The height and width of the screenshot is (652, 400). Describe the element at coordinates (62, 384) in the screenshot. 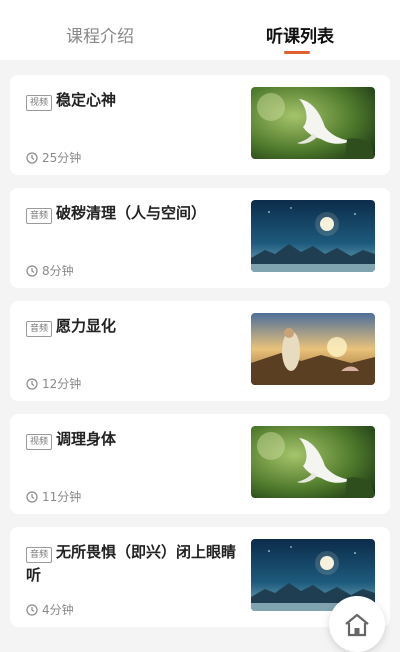

I see `duration-text: 12分钟` at that location.